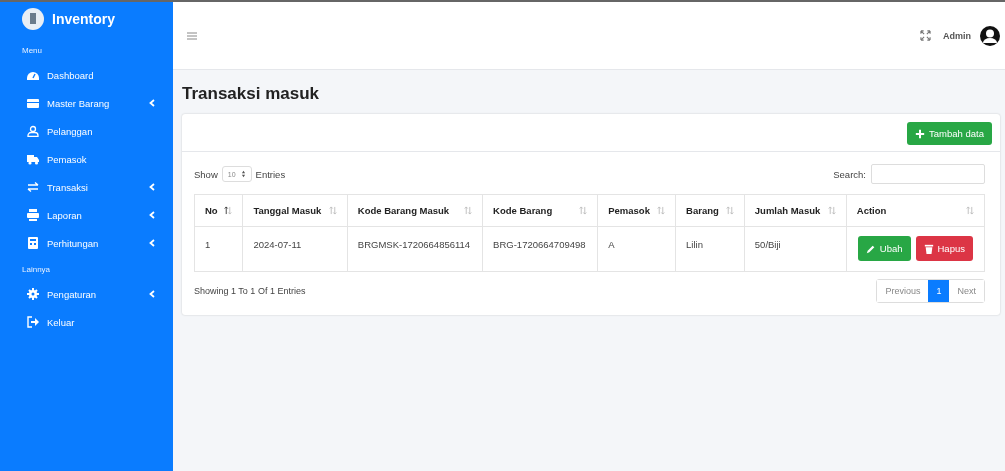 The height and width of the screenshot is (471, 1005). I want to click on column-header: Barang, so click(710, 210).